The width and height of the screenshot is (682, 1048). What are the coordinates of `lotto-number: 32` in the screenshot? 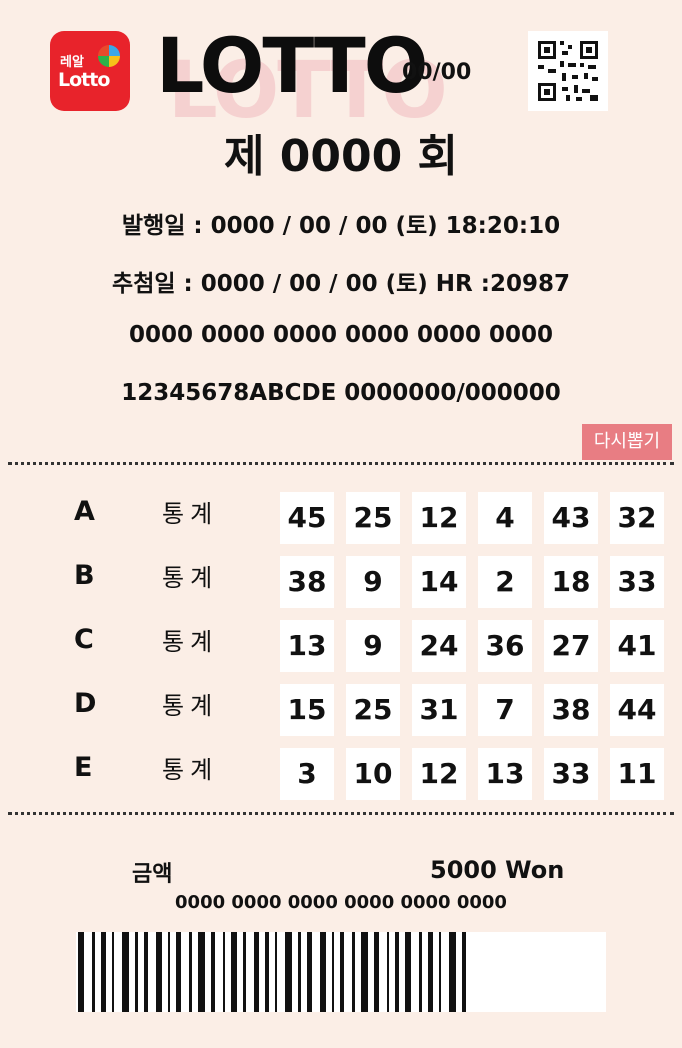 It's located at (637, 518).